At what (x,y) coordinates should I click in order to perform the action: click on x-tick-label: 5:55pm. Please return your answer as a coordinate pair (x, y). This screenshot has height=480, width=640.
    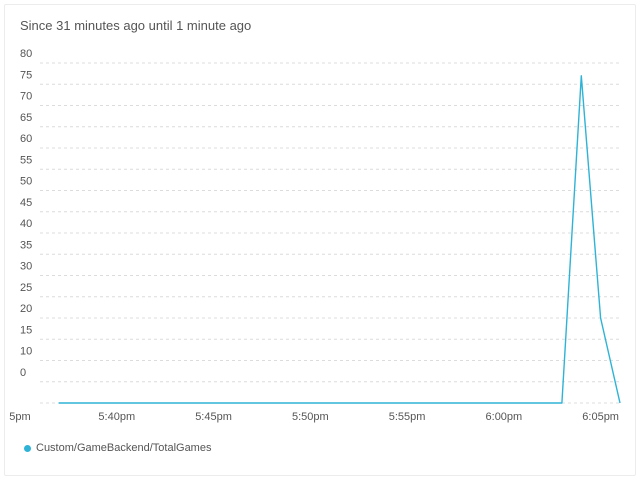
    Looking at the image, I should click on (407, 417).